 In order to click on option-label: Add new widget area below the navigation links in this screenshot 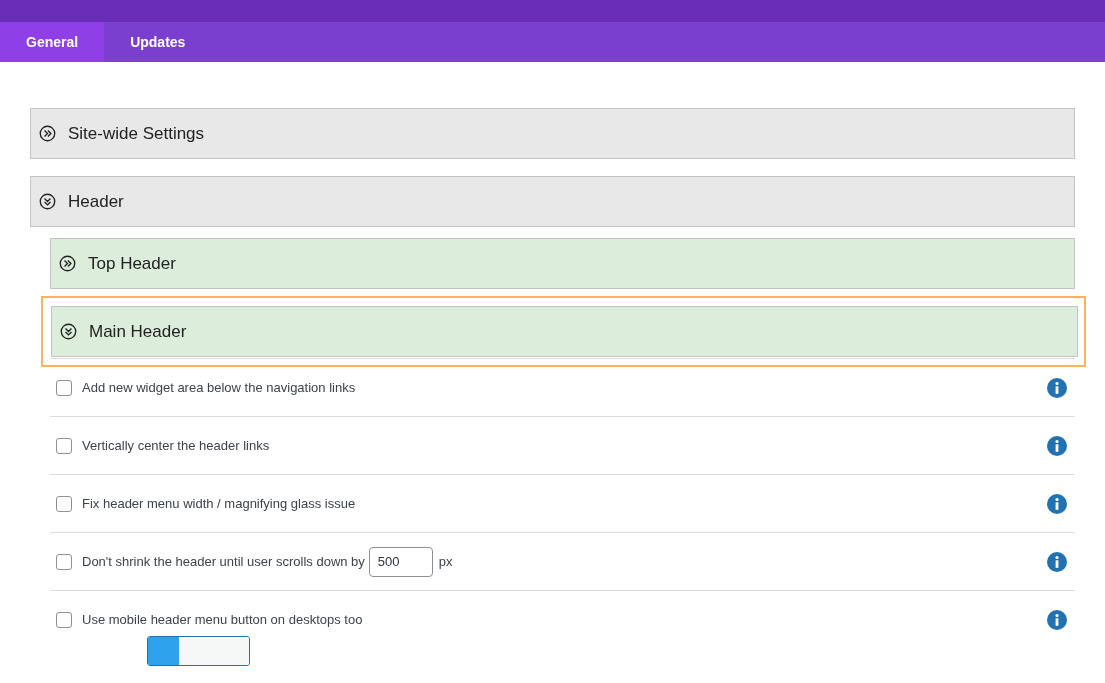, I will do `click(219, 387)`.